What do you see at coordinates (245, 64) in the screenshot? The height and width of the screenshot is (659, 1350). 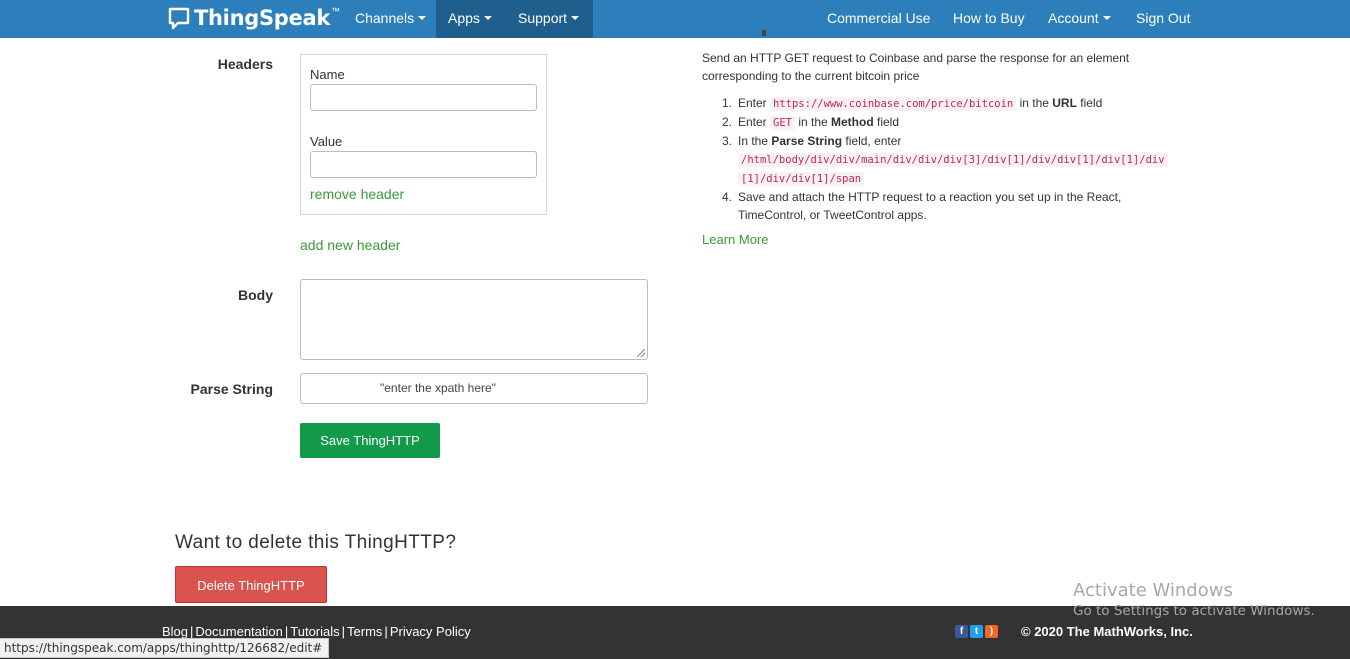 I see `headers-label: Headers` at bounding box center [245, 64].